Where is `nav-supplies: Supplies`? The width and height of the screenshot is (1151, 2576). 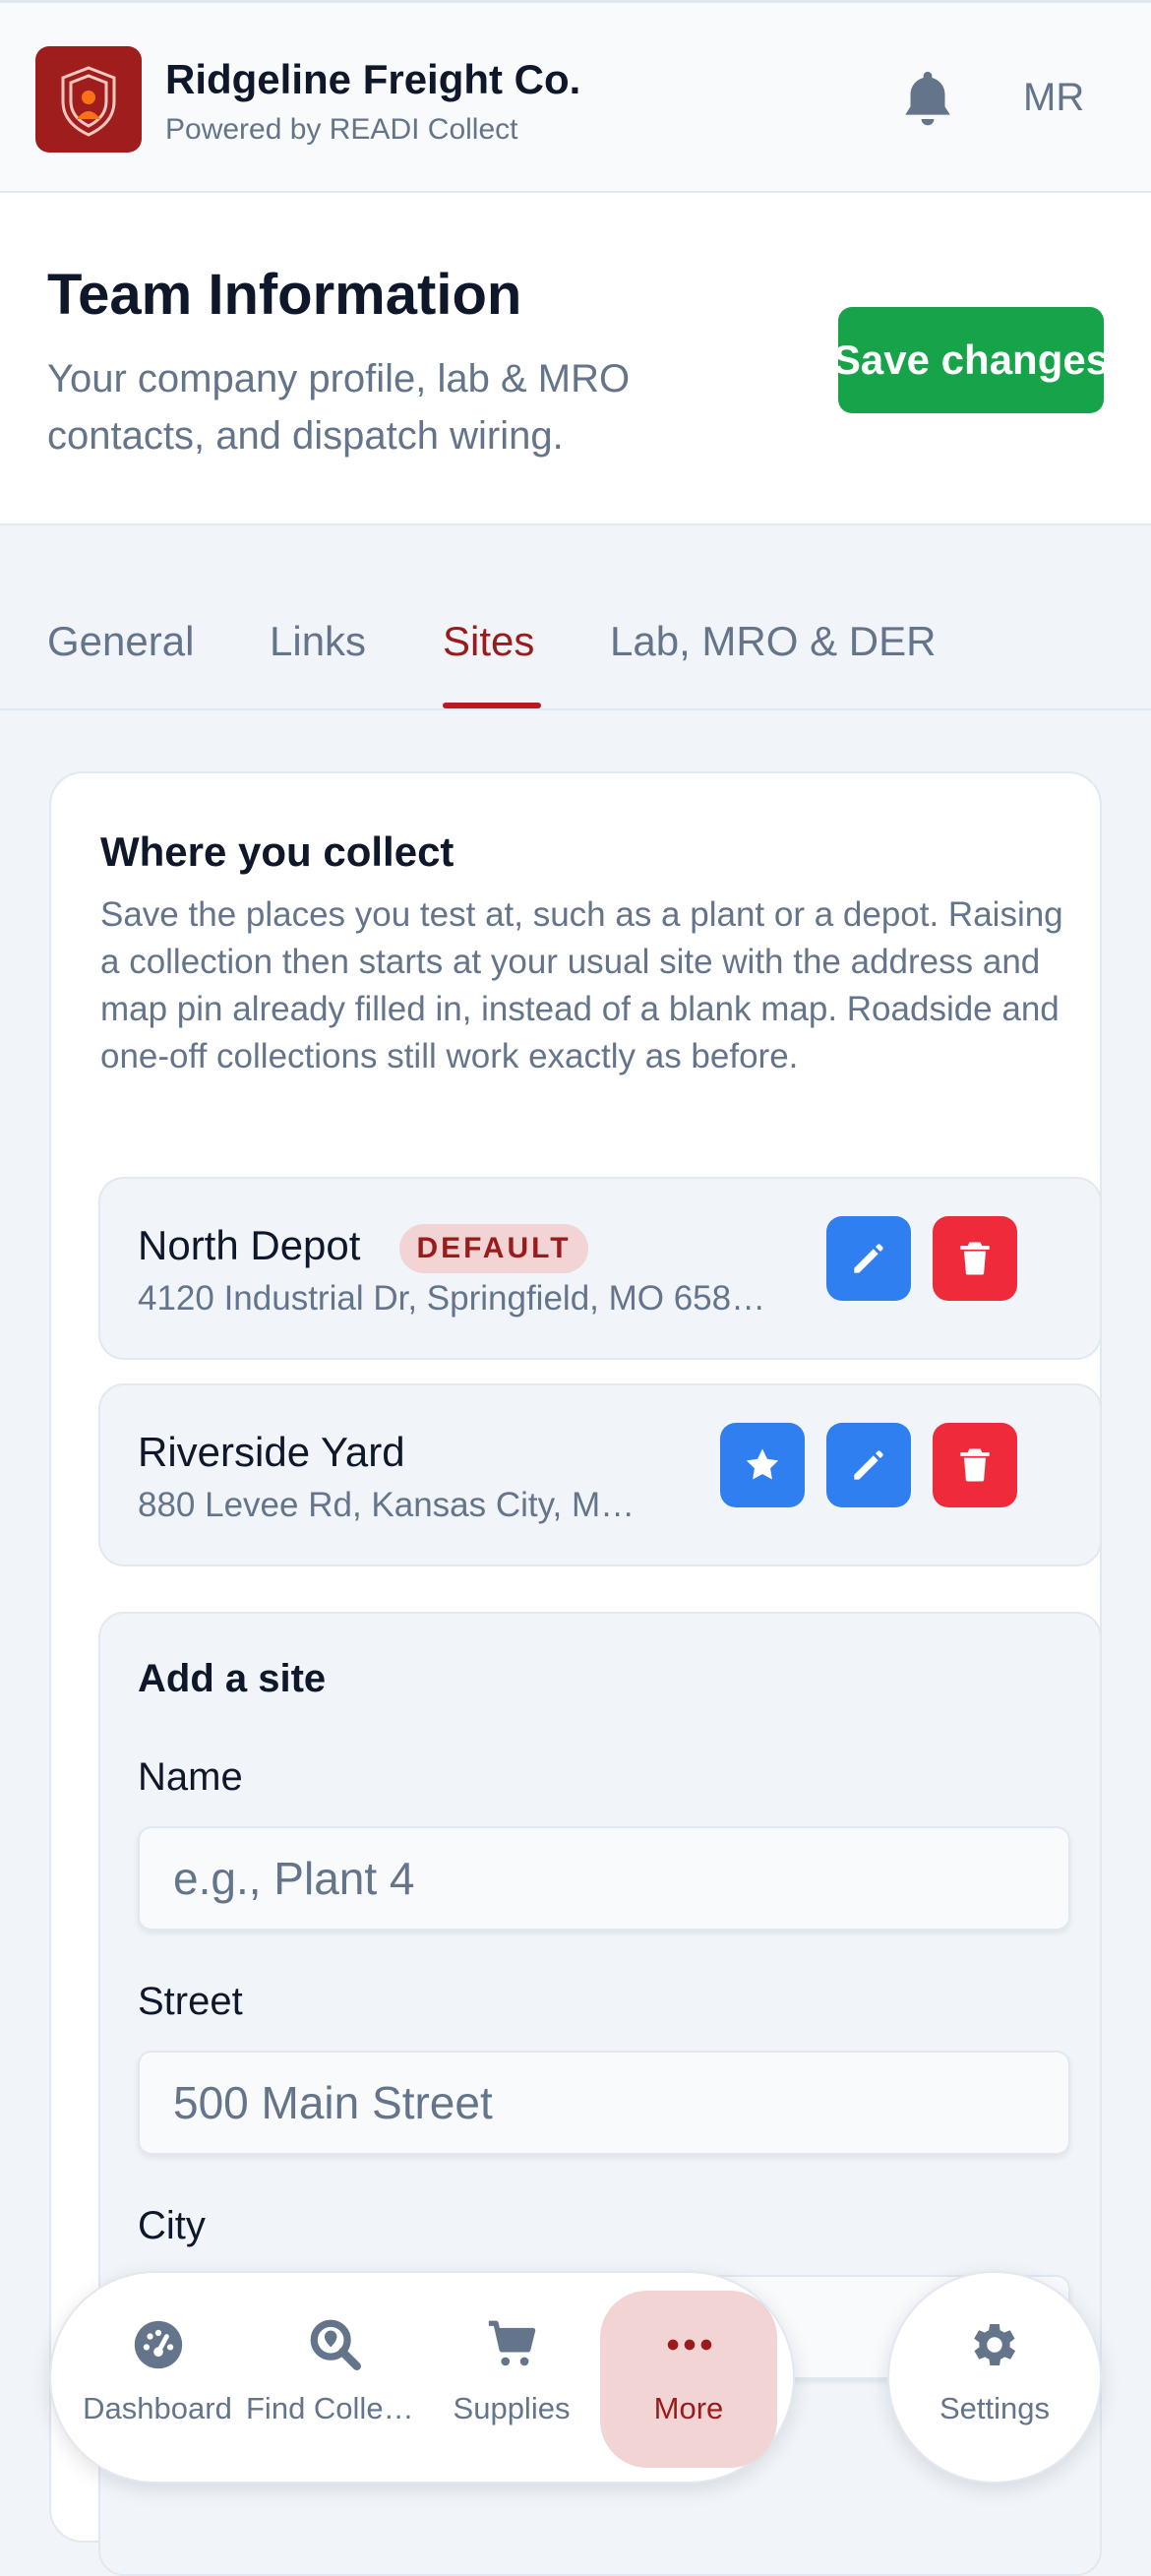 nav-supplies: Supplies is located at coordinates (511, 2377).